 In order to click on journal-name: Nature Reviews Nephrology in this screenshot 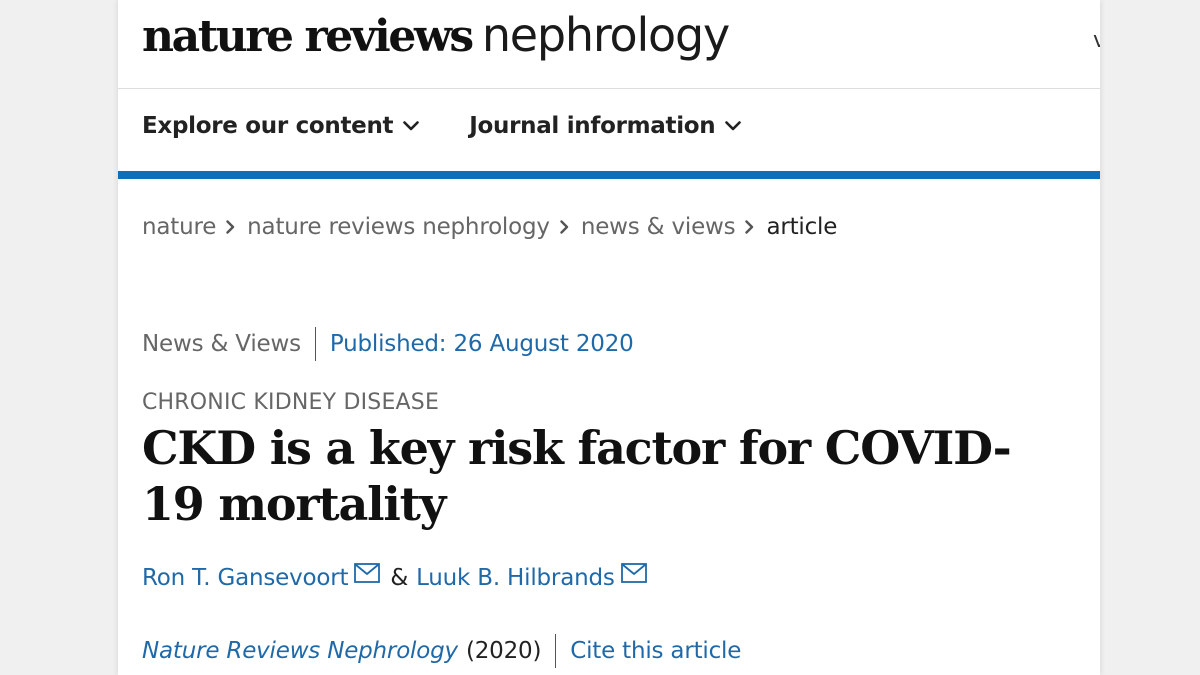, I will do `click(300, 651)`.